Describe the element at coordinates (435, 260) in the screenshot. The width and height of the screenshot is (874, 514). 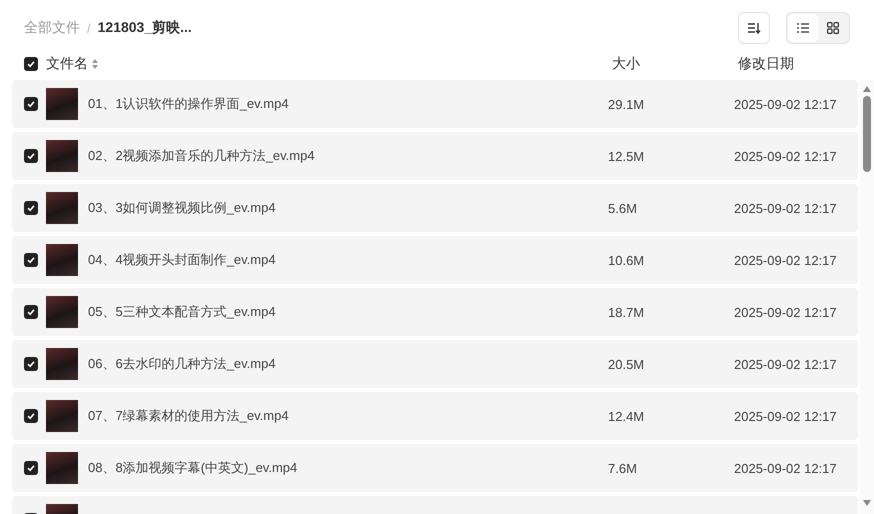
I see `file-row: 04、4视频开头封面制作_ev.mp4 10.6M 2025-09-02 12:17` at that location.